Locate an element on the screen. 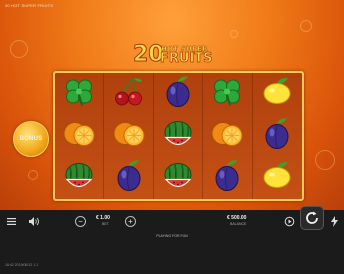 This screenshot has width=344, height=274. game-logo: 20 HOT SUPER FRUITS is located at coordinates (173, 56).